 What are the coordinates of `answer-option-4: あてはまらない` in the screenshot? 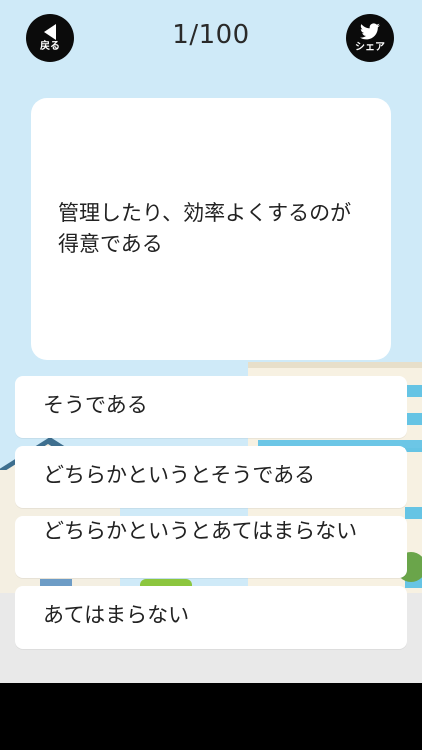 It's located at (211, 617).